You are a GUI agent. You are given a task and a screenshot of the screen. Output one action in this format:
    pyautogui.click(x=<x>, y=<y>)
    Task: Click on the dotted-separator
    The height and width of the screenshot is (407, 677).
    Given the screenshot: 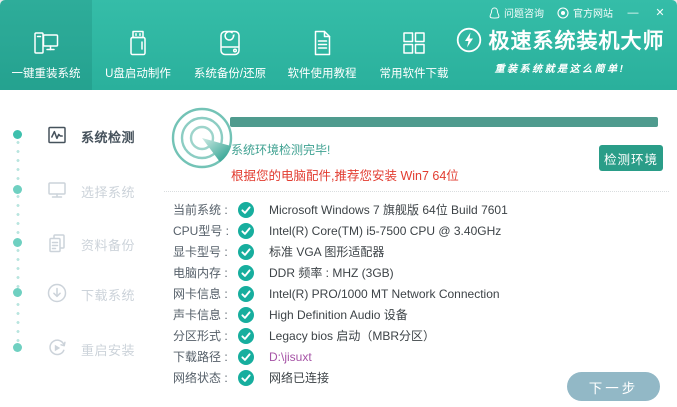 What is the action you would take?
    pyautogui.click(x=416, y=191)
    